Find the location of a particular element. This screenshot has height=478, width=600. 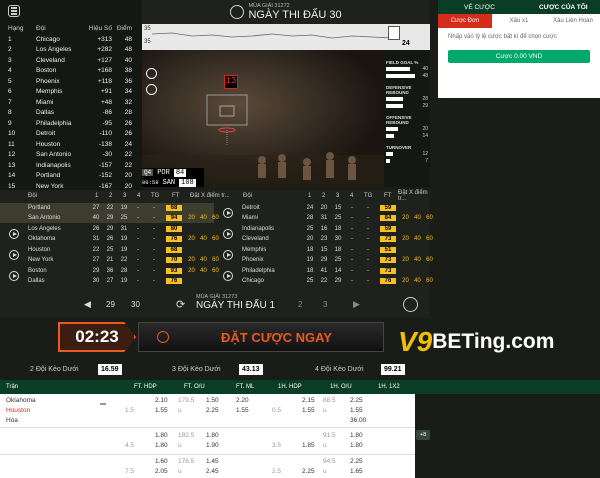

tab-single-bet: Cược Đơn is located at coordinates (465, 21).